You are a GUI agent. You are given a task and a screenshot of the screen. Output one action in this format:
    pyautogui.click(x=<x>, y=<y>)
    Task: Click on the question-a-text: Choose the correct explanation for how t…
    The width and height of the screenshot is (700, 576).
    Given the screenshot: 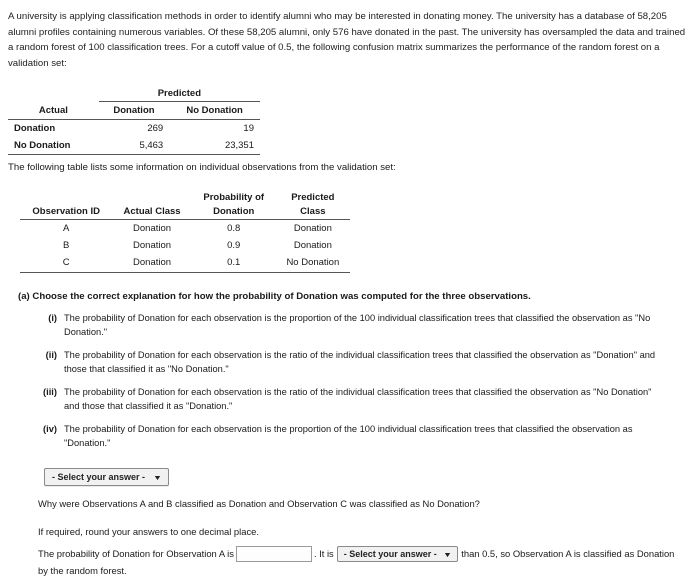 What is the action you would take?
    pyautogui.click(x=281, y=297)
    